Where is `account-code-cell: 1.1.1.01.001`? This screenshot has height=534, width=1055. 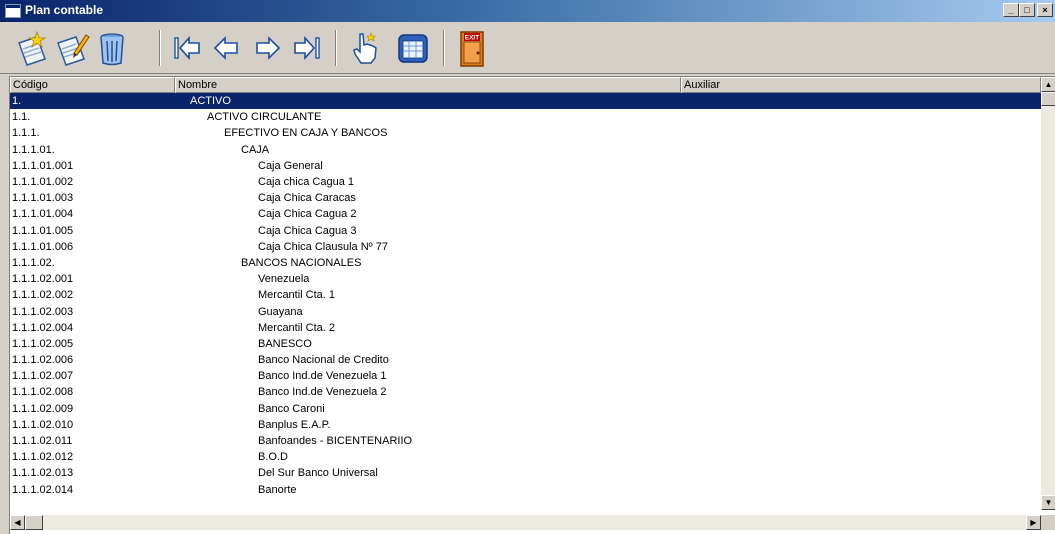
account-code-cell: 1.1.1.01.001 is located at coordinates (43, 165).